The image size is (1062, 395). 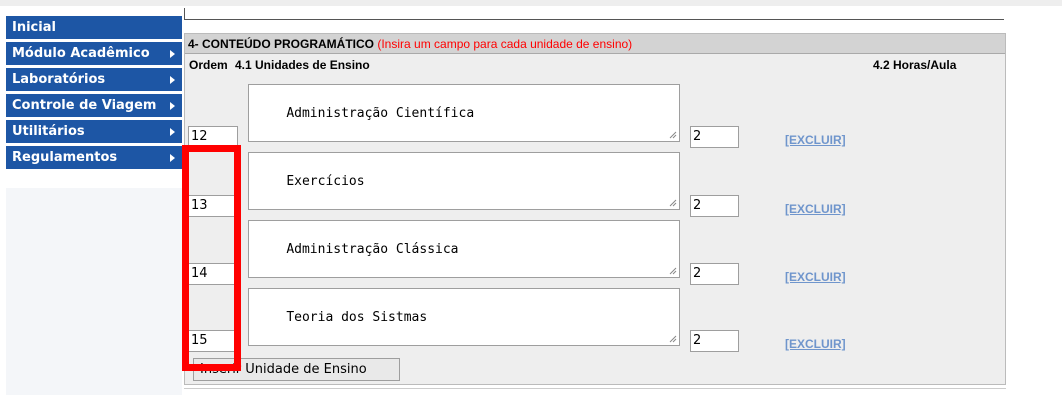 I want to click on sidebar-item-regulamentos: Regulamentos, so click(x=94, y=157).